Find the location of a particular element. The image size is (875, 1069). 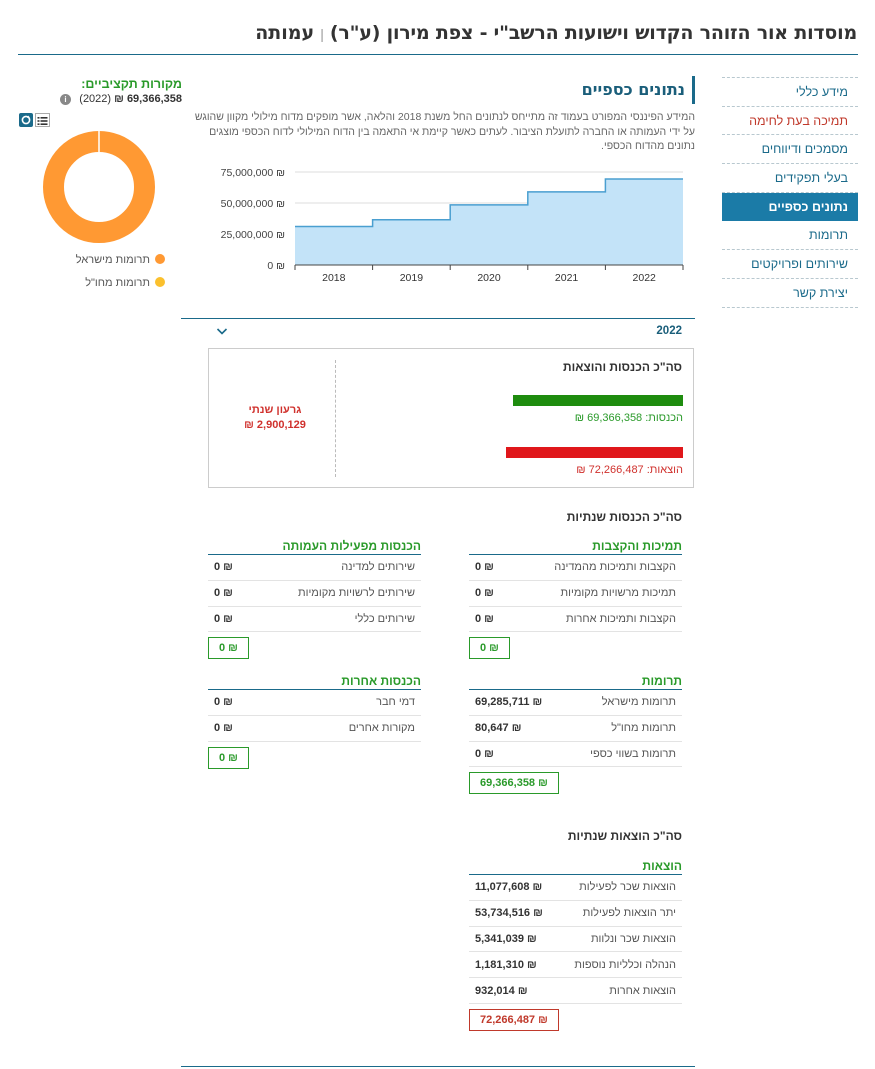

table-row: תמיכות מרשויות מקומיות 0 ₪ is located at coordinates (575, 594).